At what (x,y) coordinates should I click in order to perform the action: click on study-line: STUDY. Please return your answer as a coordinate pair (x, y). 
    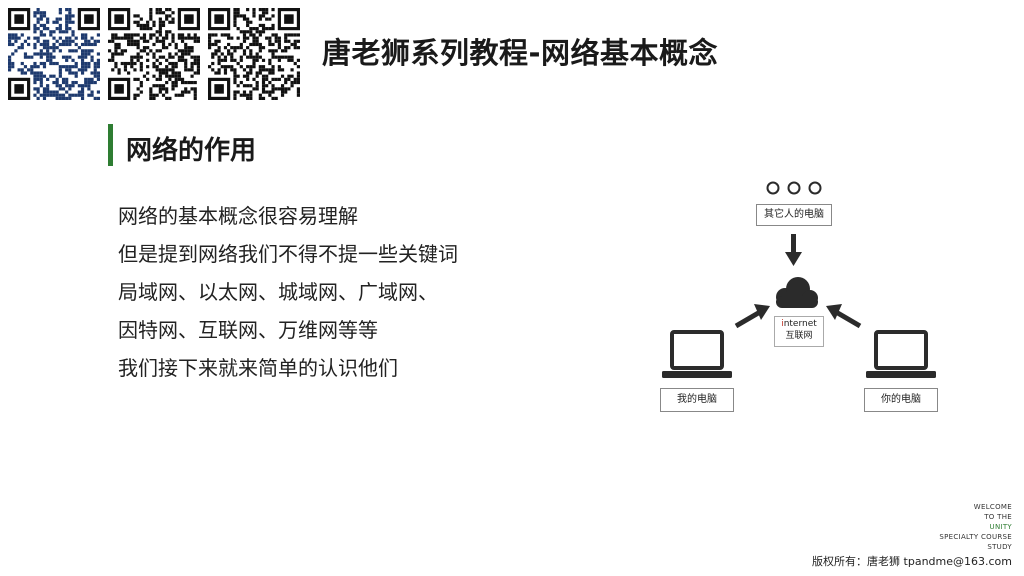
    Looking at the image, I should click on (999, 547).